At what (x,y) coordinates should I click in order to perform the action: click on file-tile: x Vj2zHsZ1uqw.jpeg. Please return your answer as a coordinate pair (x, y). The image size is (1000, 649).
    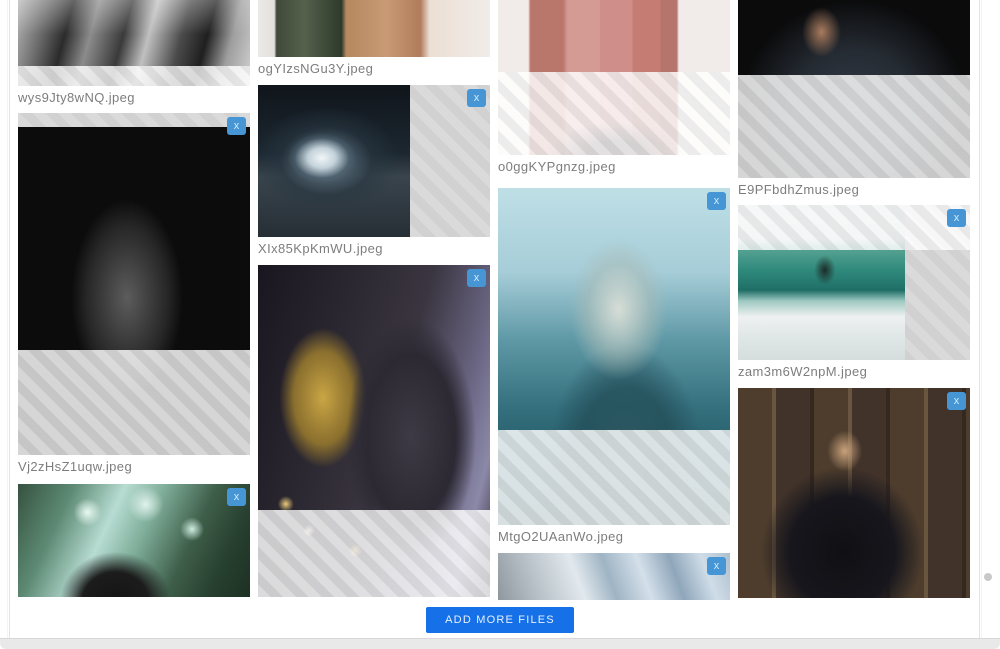
    Looking at the image, I should click on (134, 293).